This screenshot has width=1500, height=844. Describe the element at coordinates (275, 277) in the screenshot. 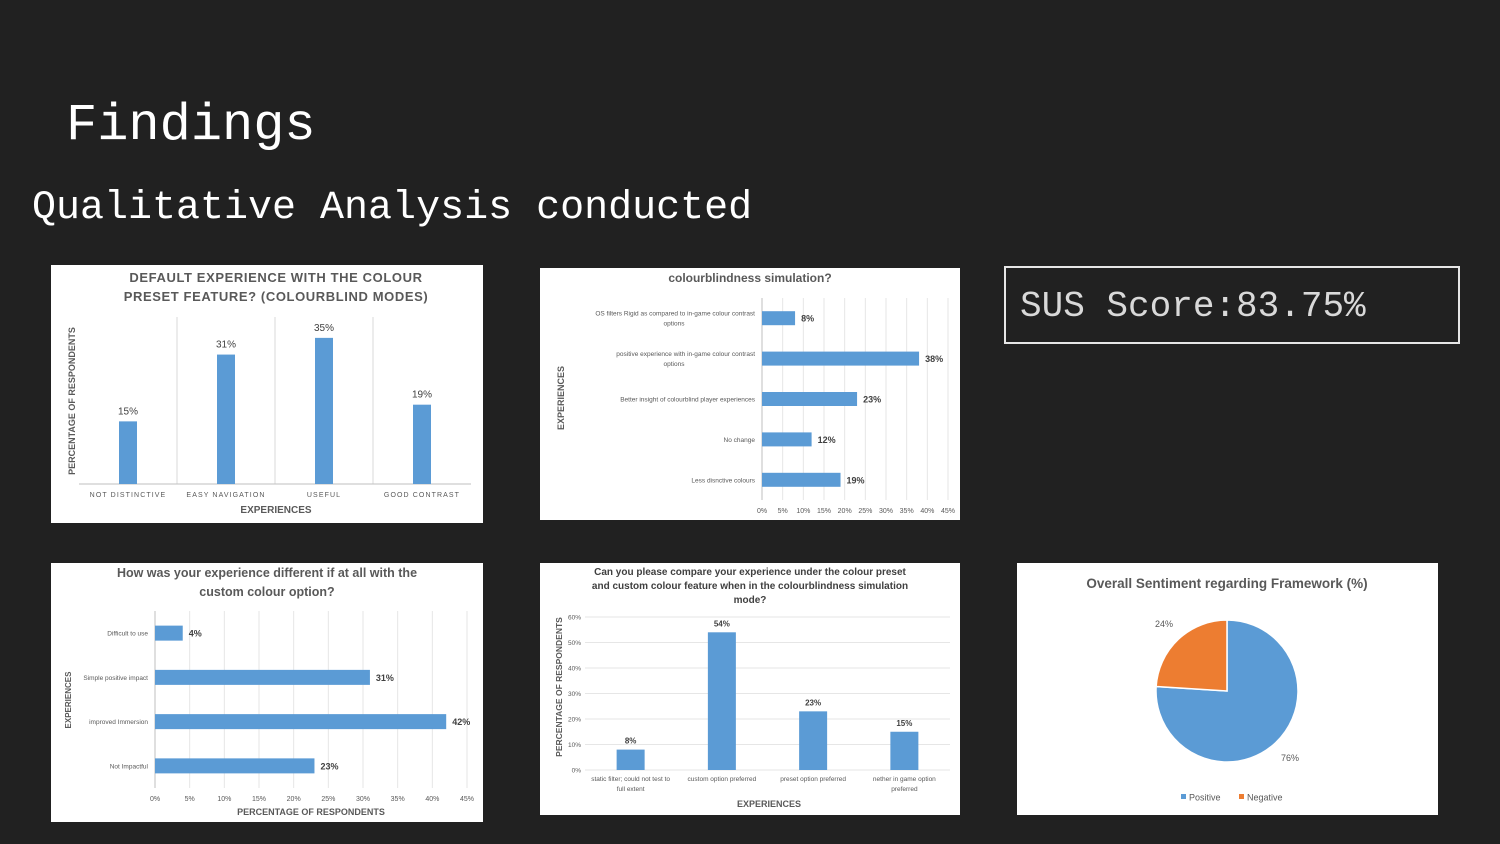

I see `chart-title-line: DEFAULT EXPERIENCE WITH THE COLOUR` at that location.